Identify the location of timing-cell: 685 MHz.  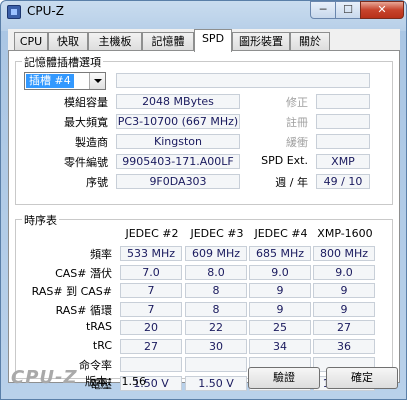
(280, 253).